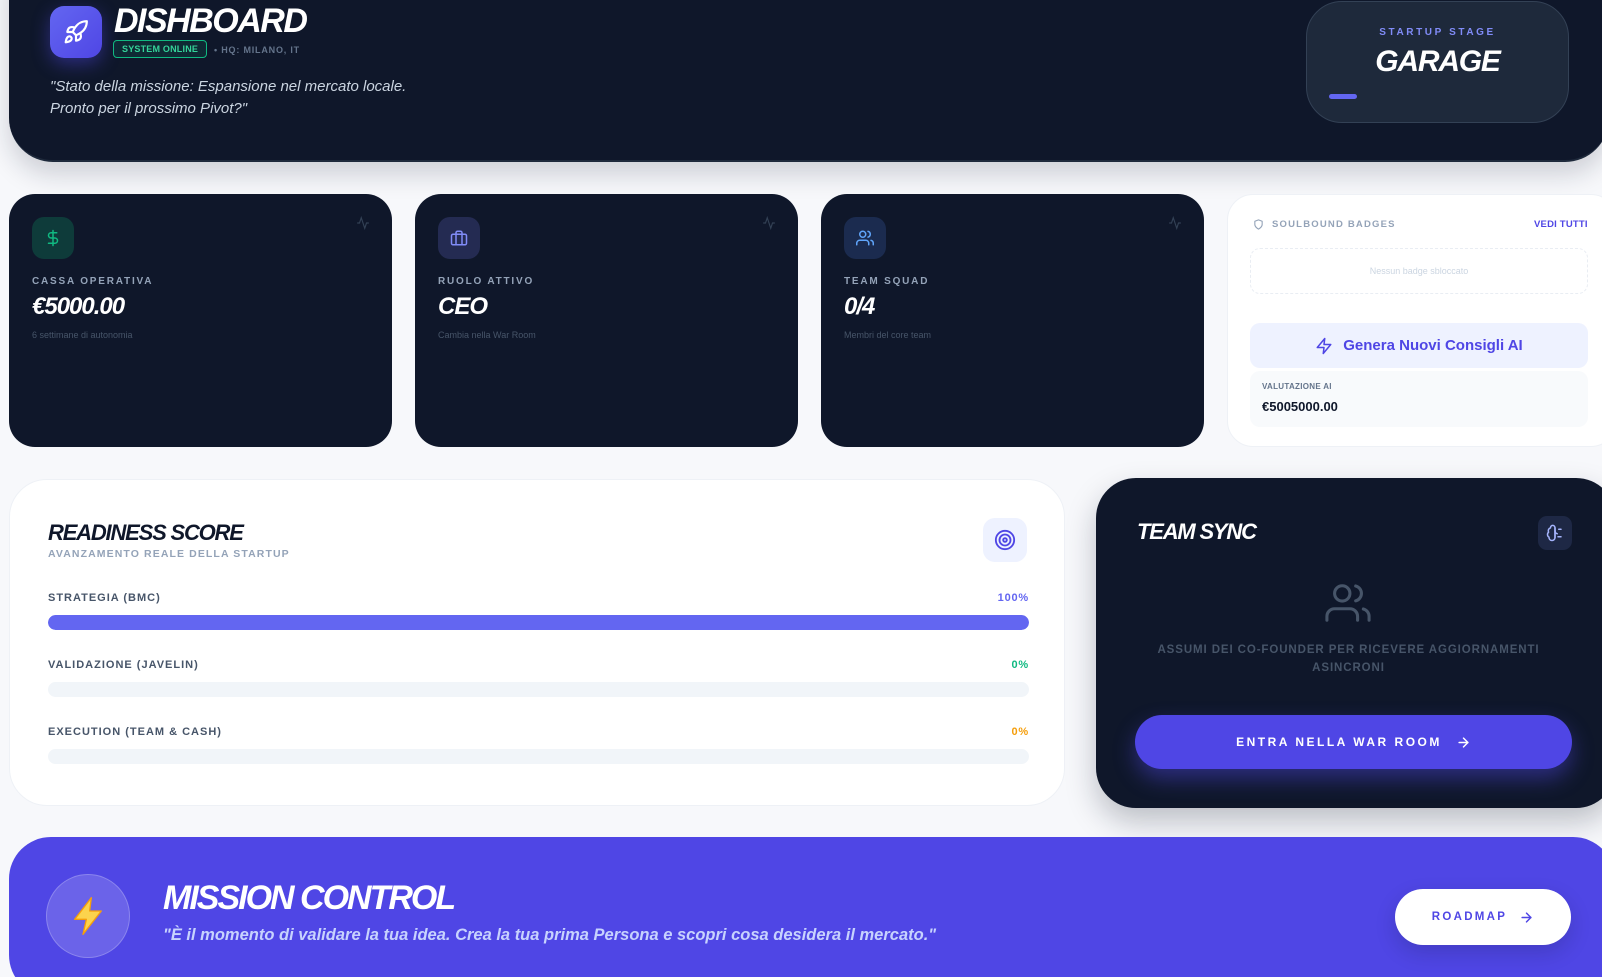 The width and height of the screenshot is (1602, 977). What do you see at coordinates (123, 665) in the screenshot?
I see `progress-label: VALIDAZIONE (JAVELIN)` at bounding box center [123, 665].